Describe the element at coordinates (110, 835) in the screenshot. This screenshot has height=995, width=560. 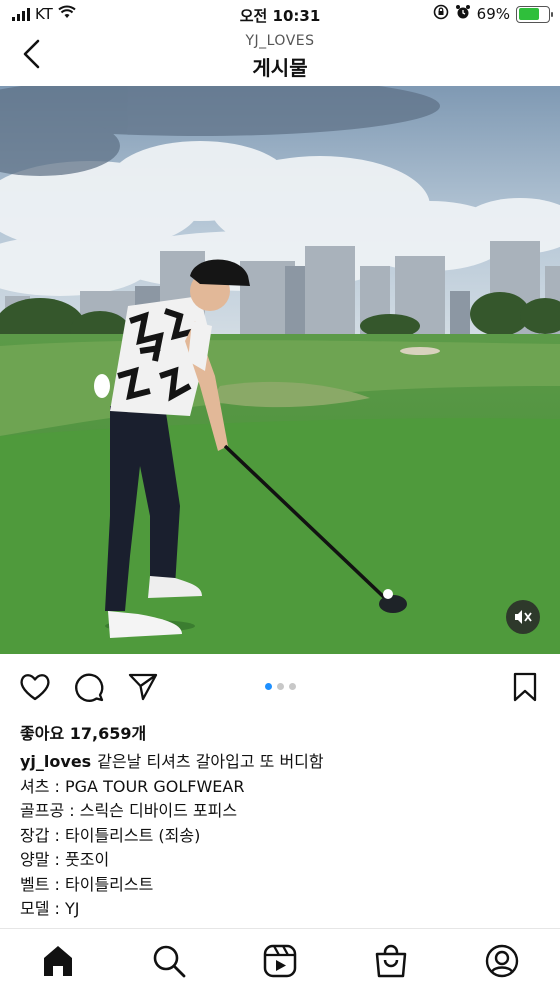
I see `caption-line: 장갑 : 타이틀리스트 (죄송)` at that location.